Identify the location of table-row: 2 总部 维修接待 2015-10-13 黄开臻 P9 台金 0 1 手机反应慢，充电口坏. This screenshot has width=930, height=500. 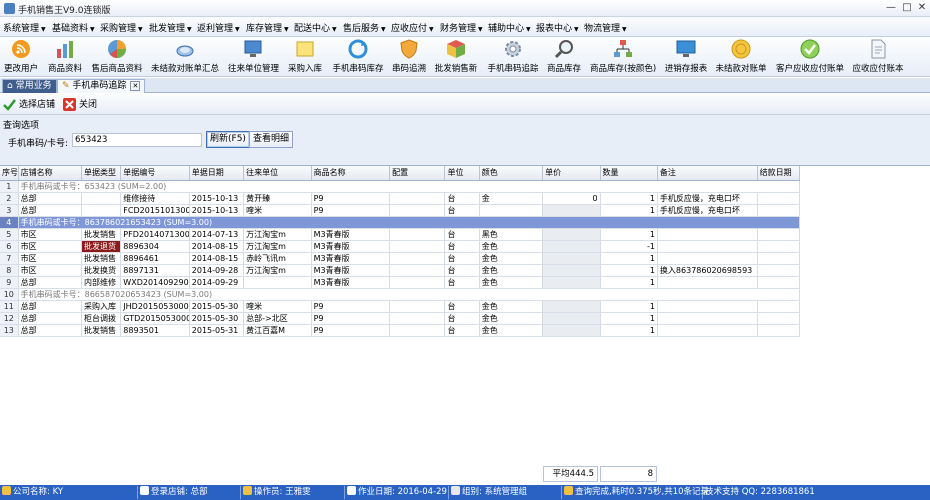
(400, 198).